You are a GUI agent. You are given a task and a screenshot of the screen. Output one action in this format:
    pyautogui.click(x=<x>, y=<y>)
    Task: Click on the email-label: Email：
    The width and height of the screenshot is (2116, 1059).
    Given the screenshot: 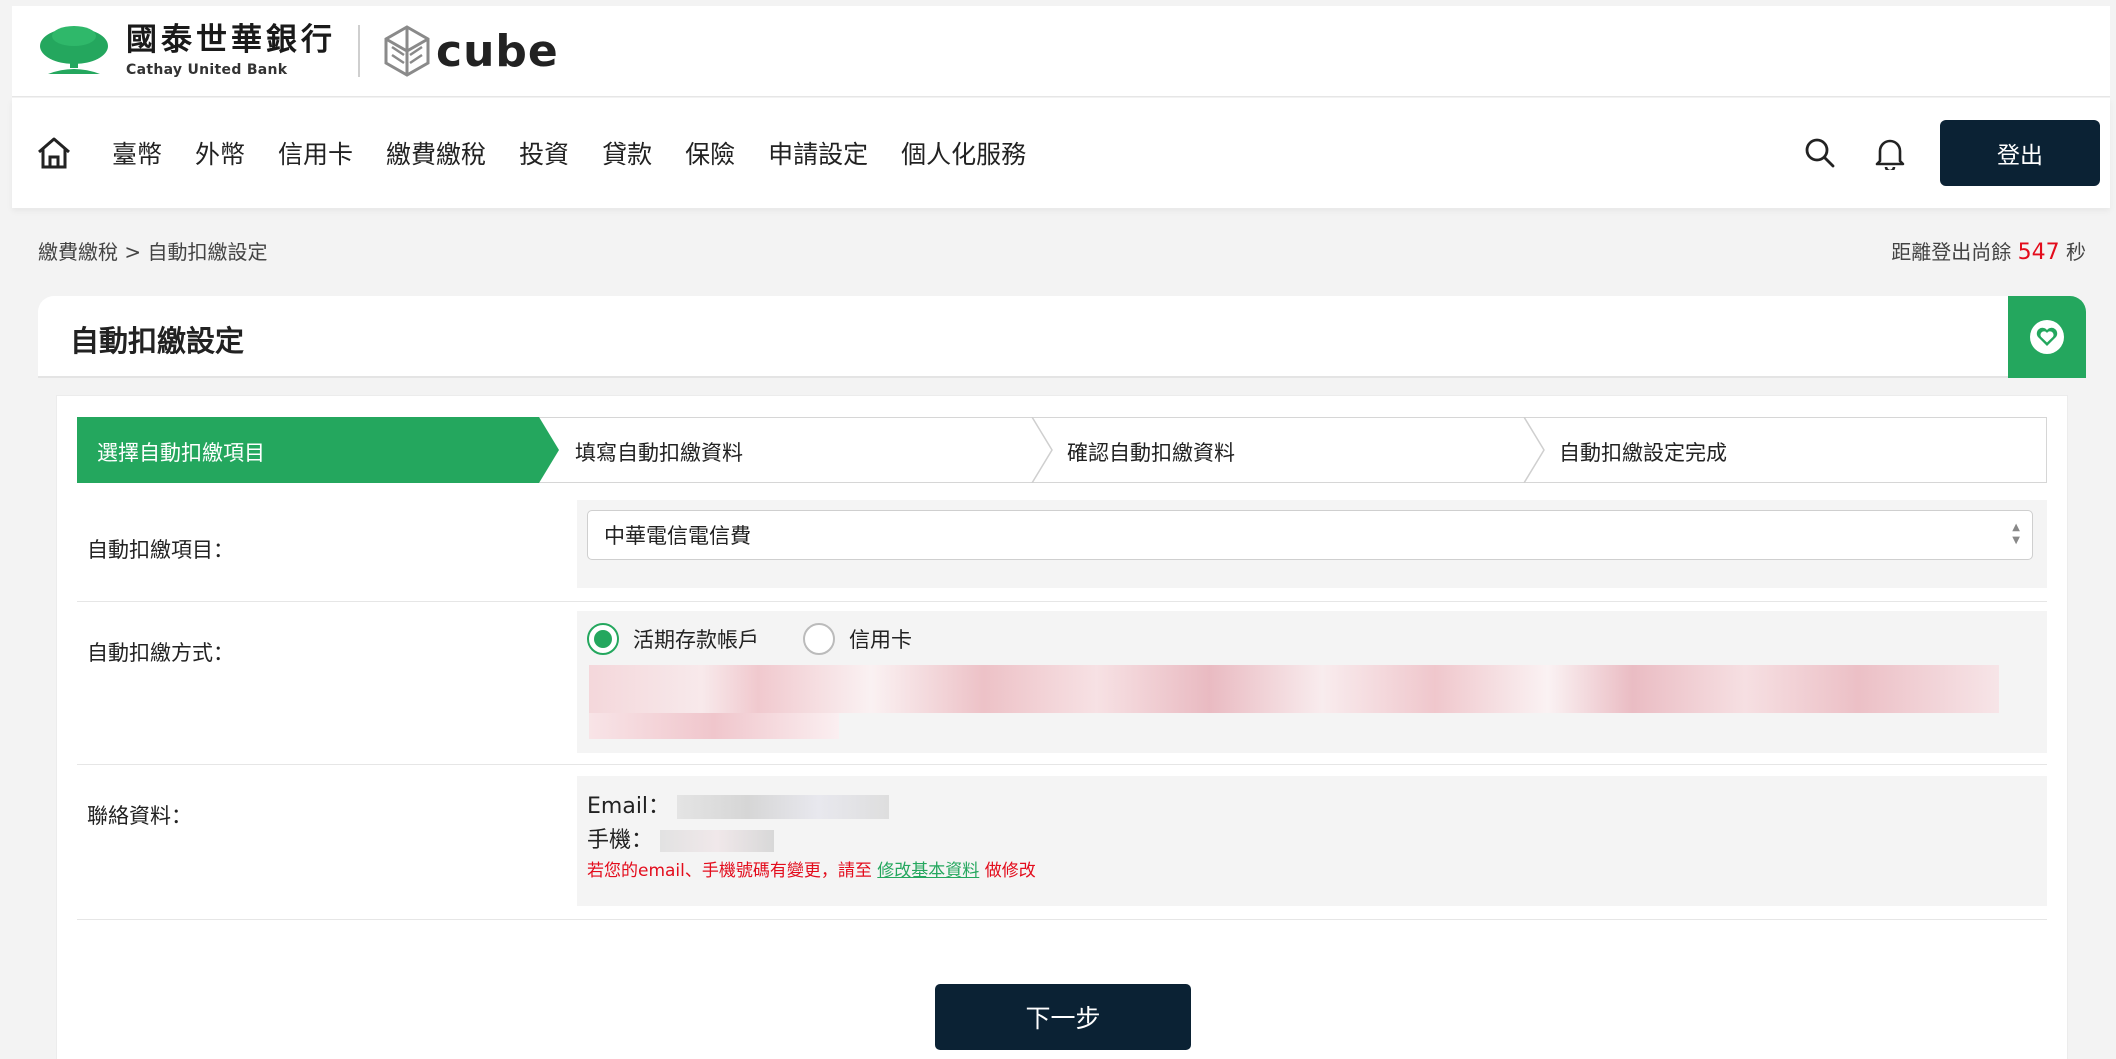 What is the action you would take?
    pyautogui.click(x=629, y=806)
    